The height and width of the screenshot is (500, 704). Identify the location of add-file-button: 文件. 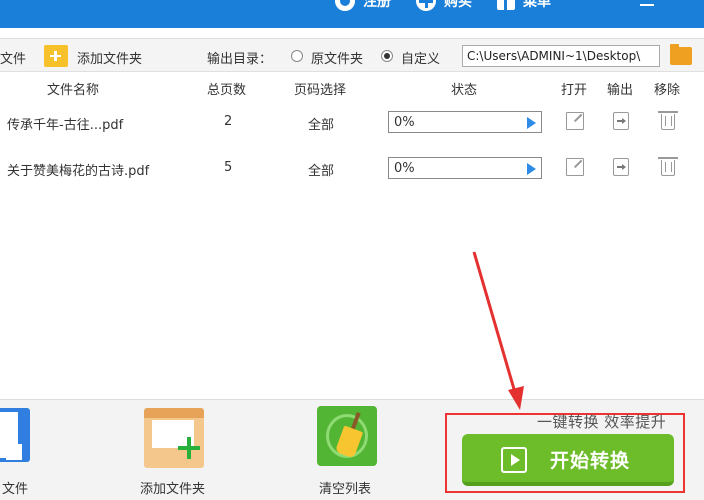
(13, 57).